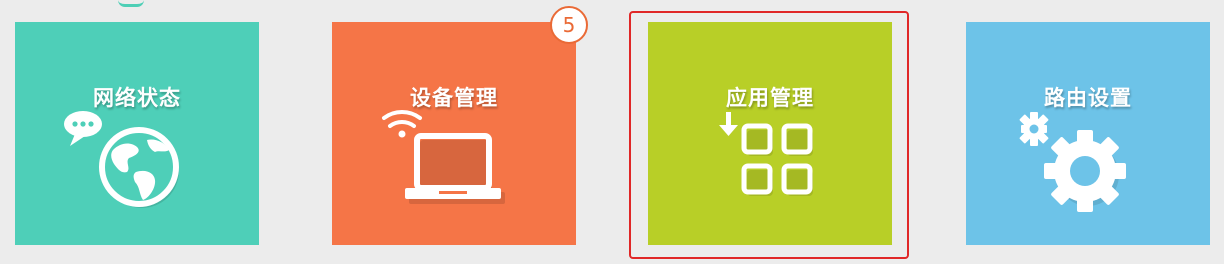 This screenshot has width=1224, height=264. I want to click on globe-with-chat-icon, so click(121, 159).